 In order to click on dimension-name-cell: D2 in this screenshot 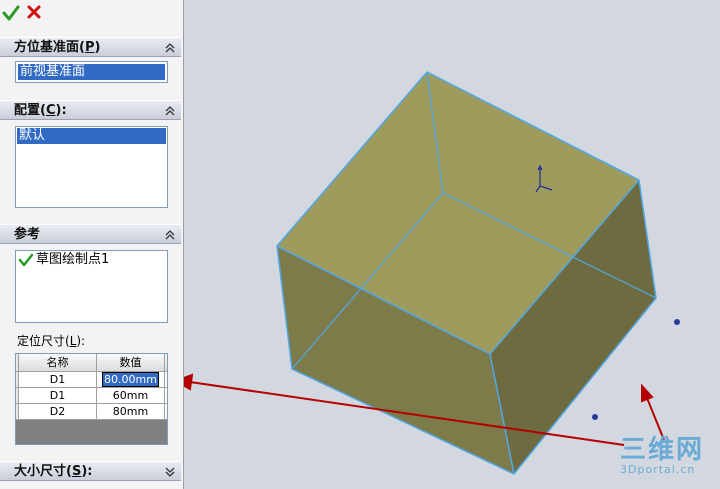, I will do `click(58, 411)`.